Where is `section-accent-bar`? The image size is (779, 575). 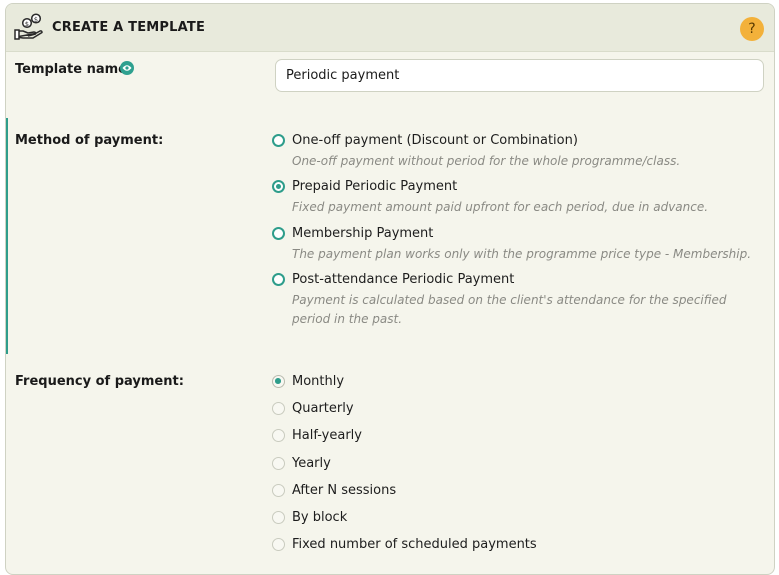 section-accent-bar is located at coordinates (7, 236).